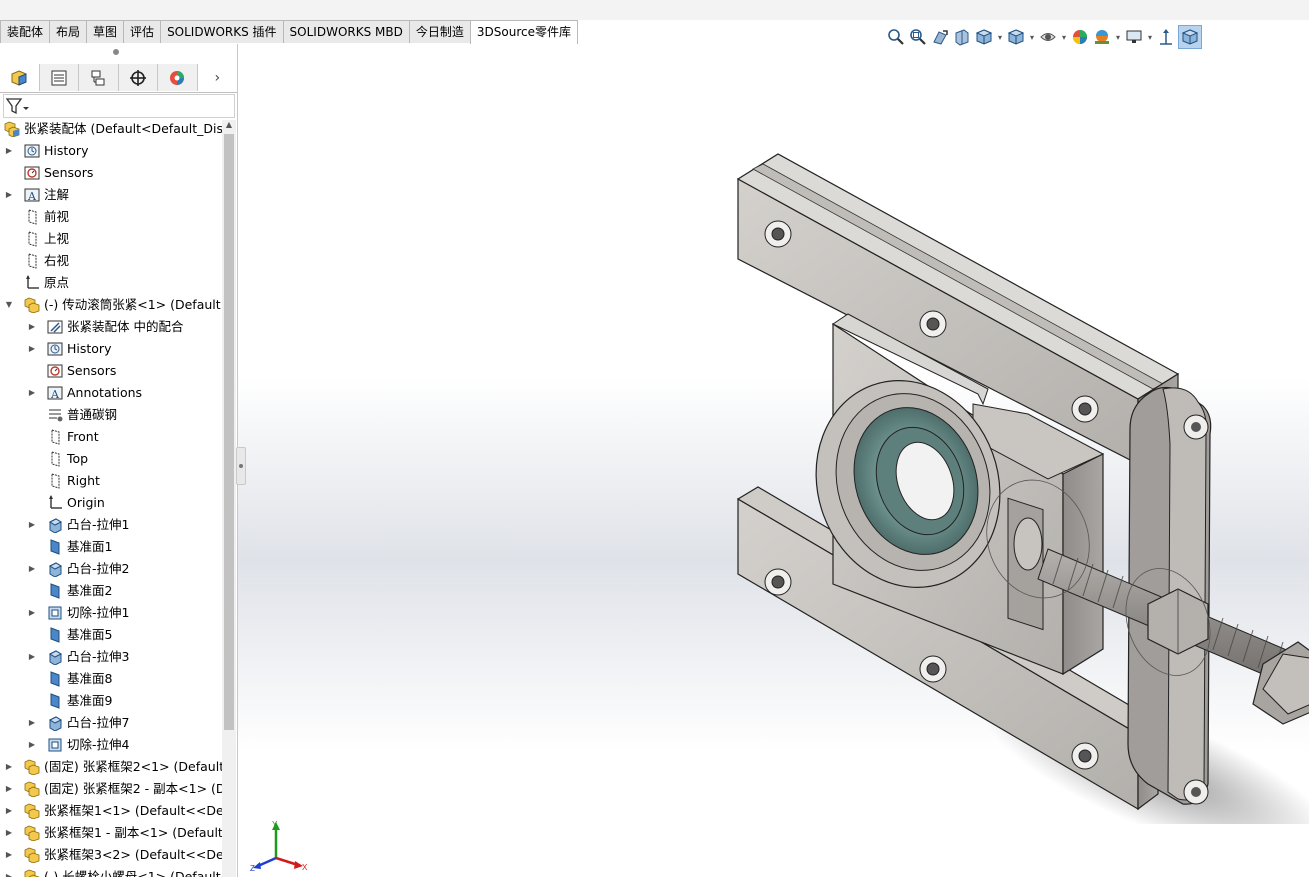 The height and width of the screenshot is (877, 1309). What do you see at coordinates (111, 217) in the screenshot?
I see `tree-item: 前视` at bounding box center [111, 217].